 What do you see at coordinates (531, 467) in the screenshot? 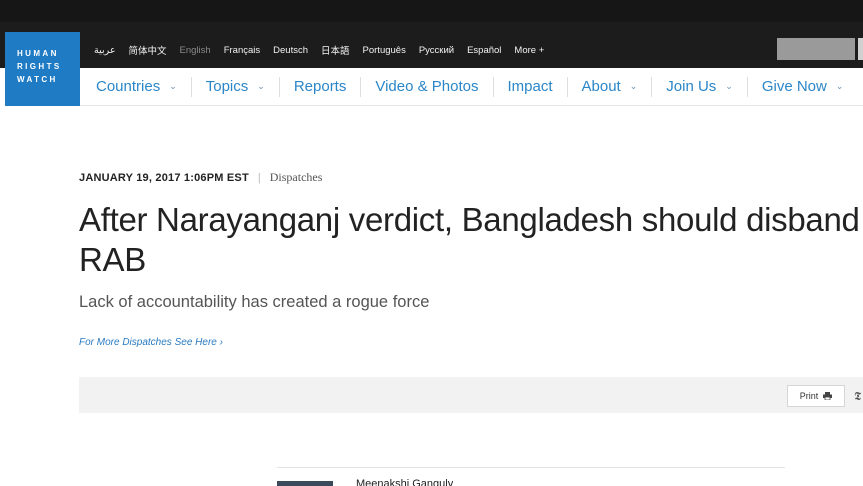
I see `section-divider` at bounding box center [531, 467].